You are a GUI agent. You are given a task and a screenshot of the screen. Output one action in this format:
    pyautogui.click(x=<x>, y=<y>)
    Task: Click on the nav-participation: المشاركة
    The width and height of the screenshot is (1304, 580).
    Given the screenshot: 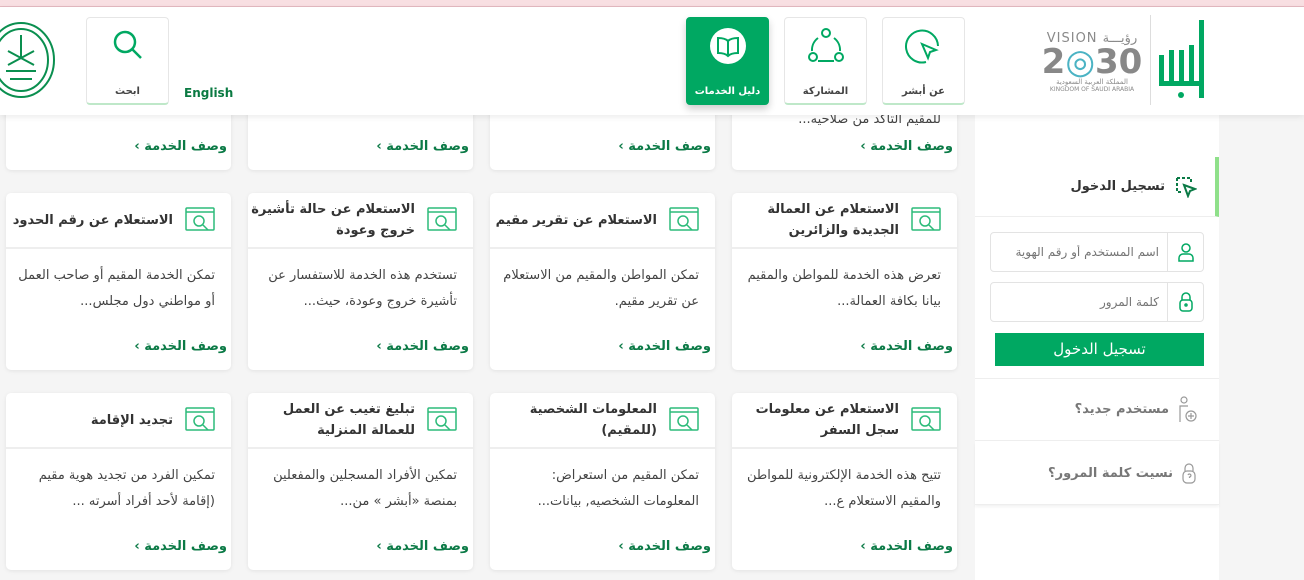 What is the action you would take?
    pyautogui.click(x=825, y=61)
    